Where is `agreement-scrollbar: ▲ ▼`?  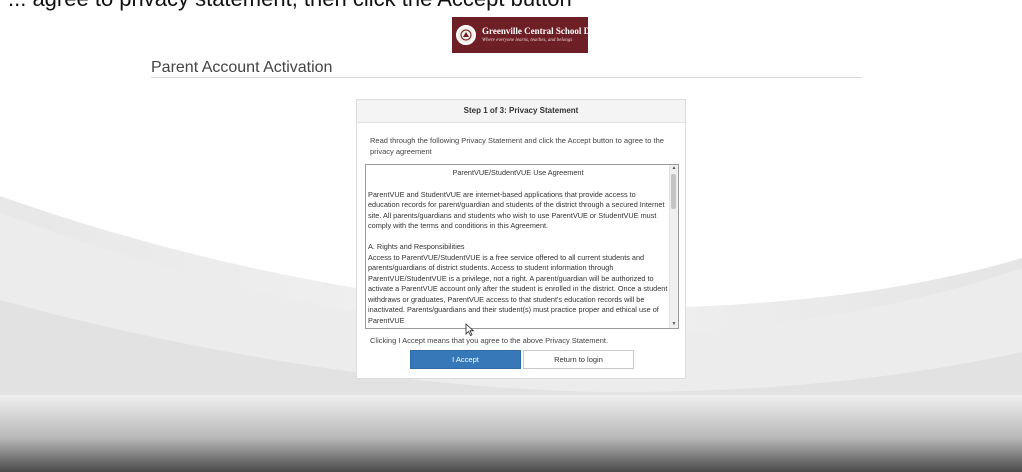 agreement-scrollbar: ▲ ▼ is located at coordinates (673, 246).